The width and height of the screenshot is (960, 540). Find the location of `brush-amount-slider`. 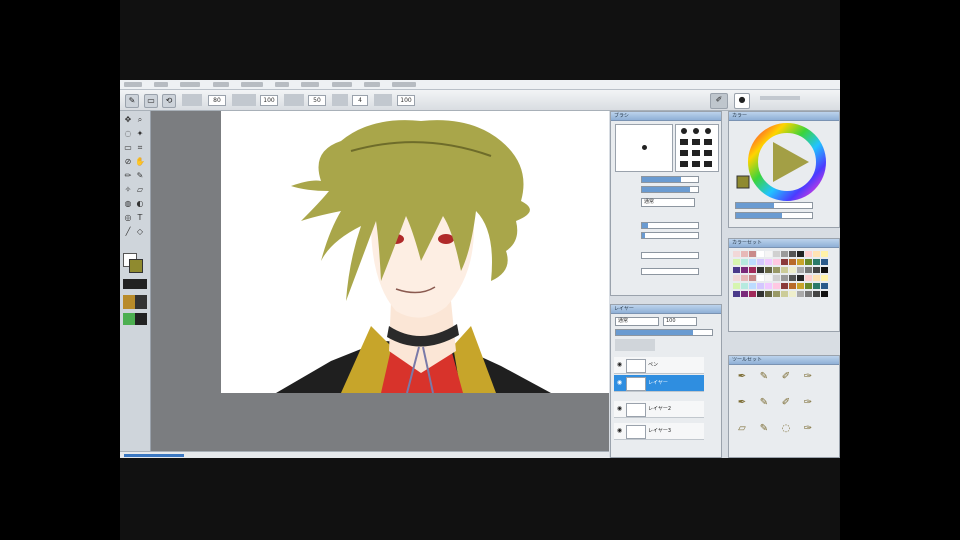

brush-amount-slider is located at coordinates (670, 235).